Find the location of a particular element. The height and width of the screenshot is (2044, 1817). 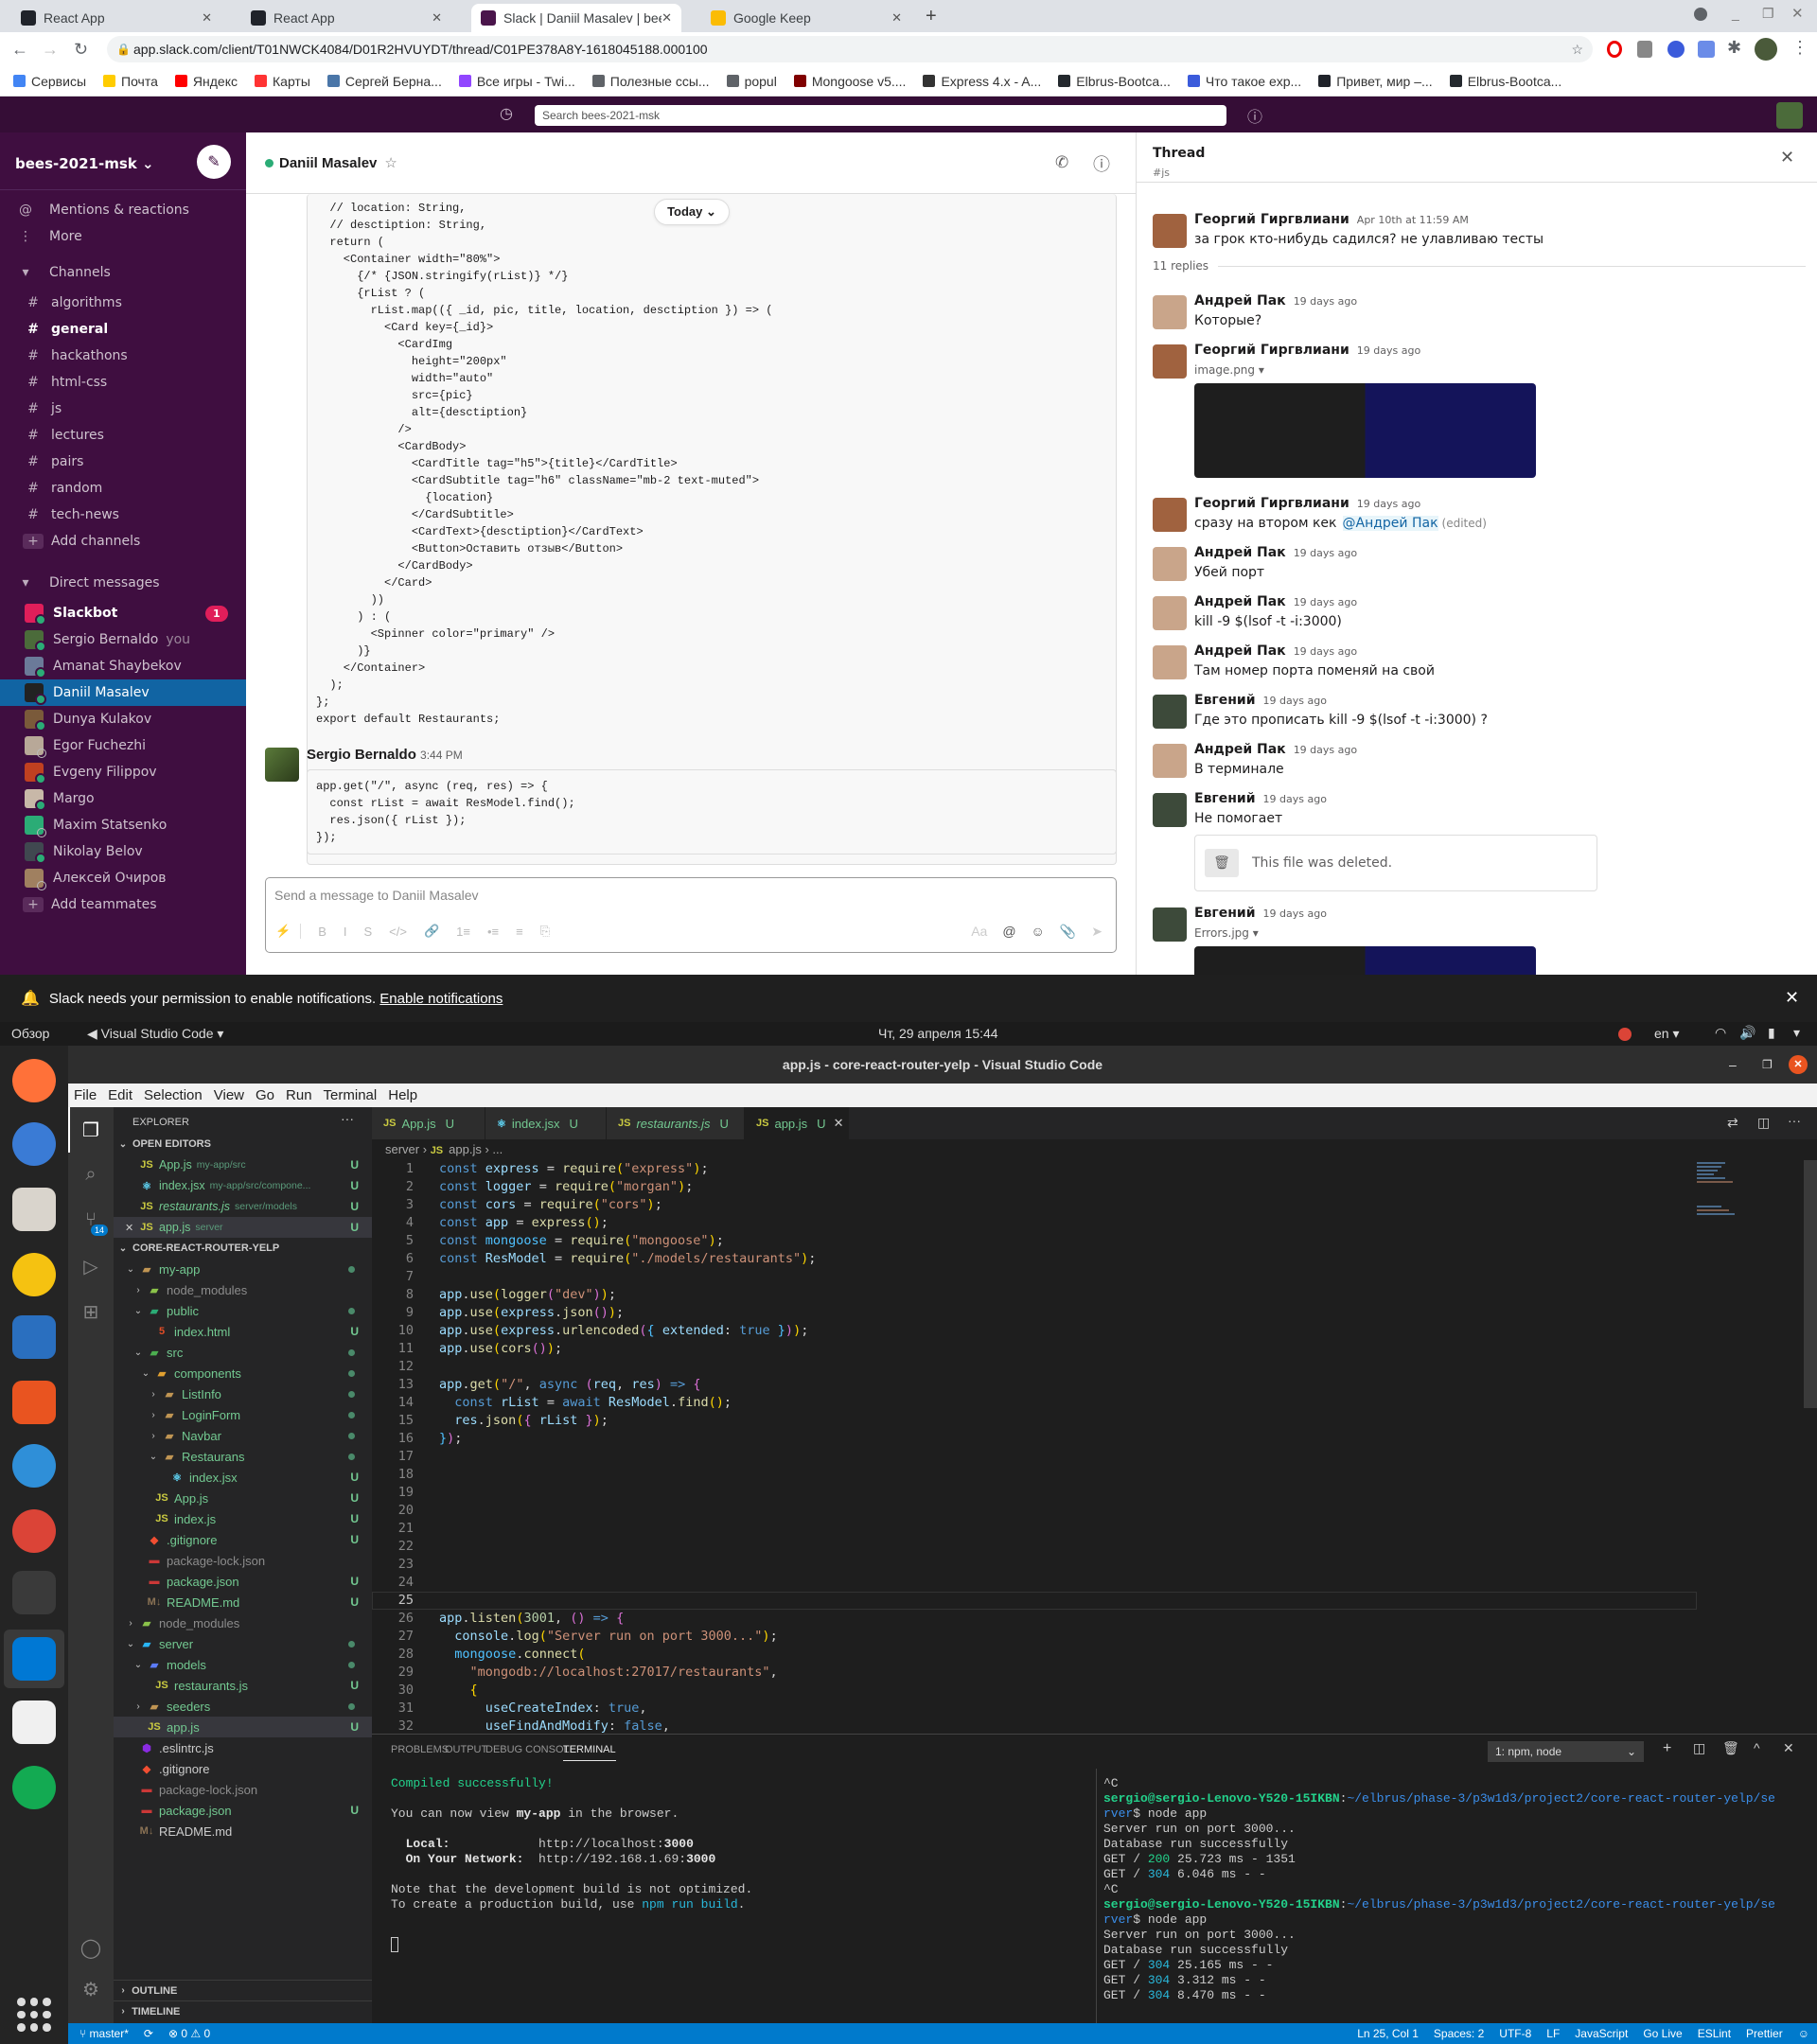

panel-tab: TERMINAL is located at coordinates (589, 1752).